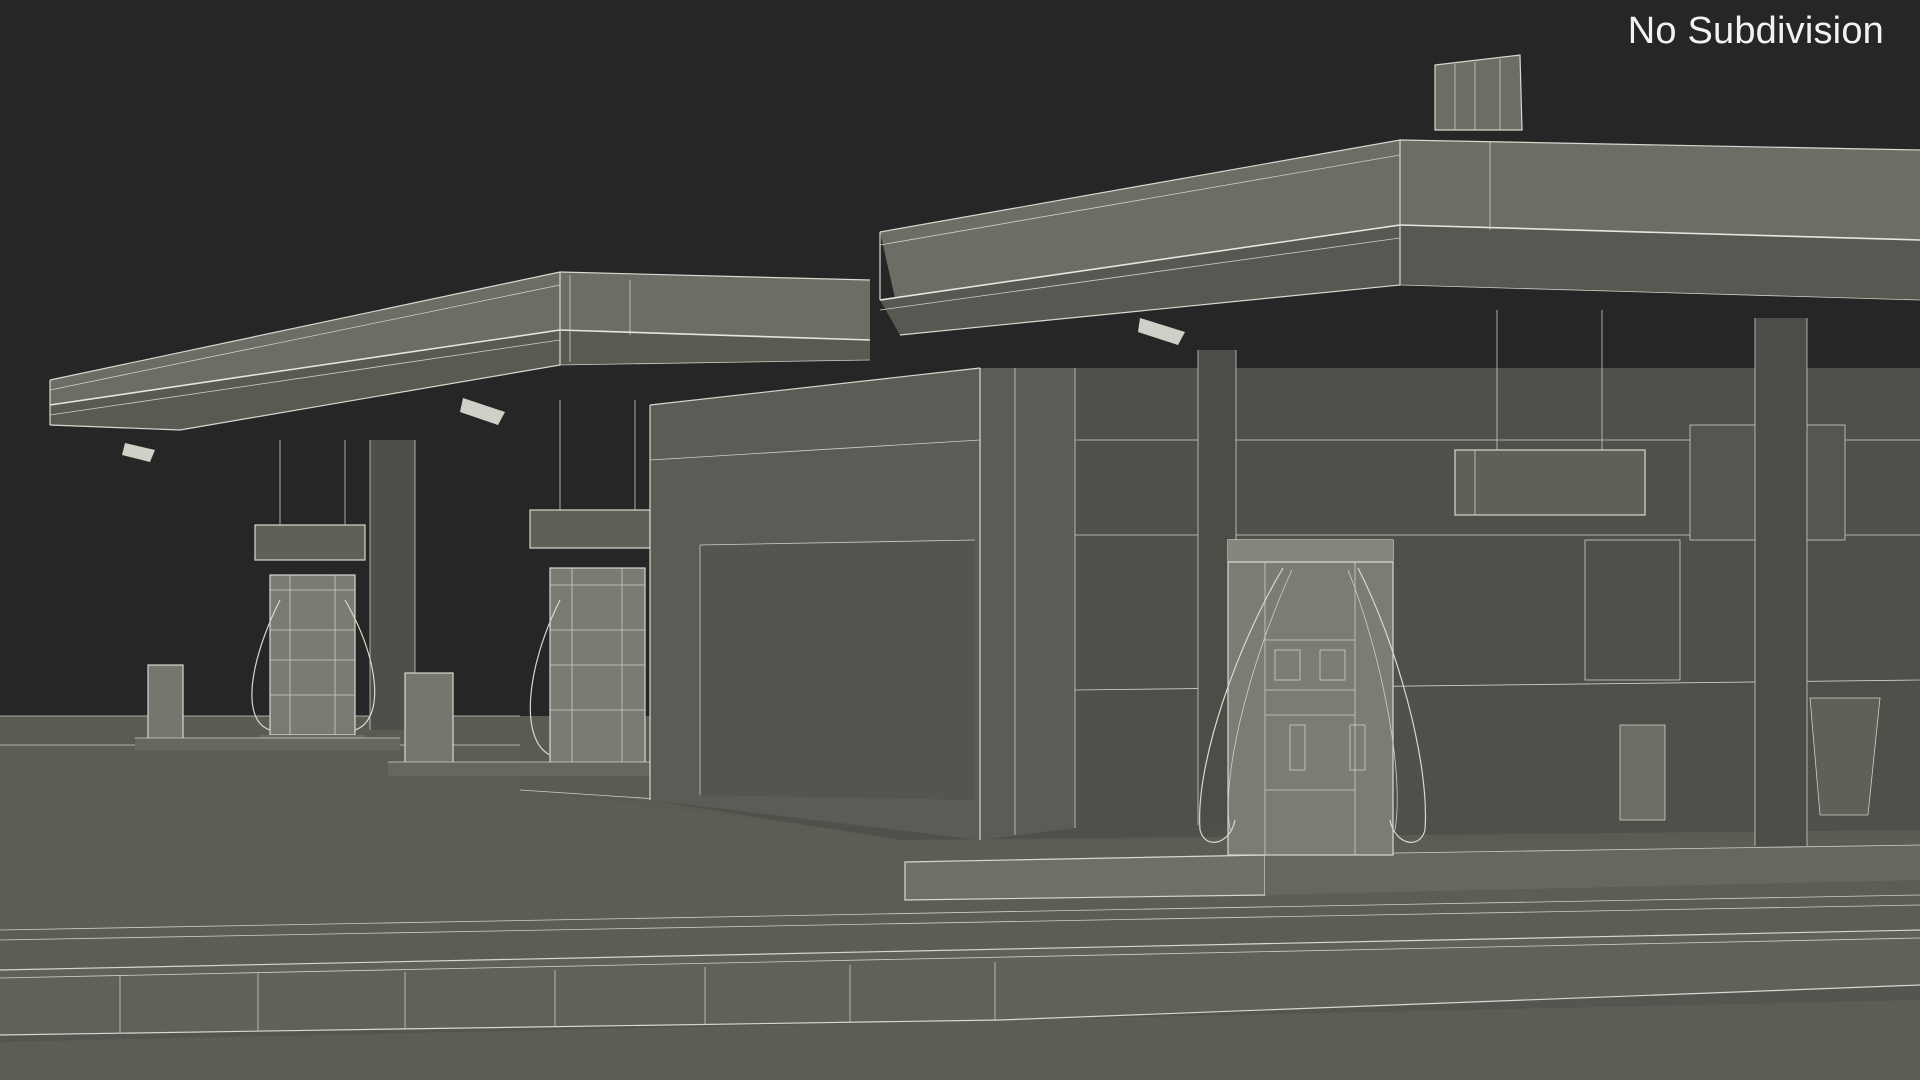 This screenshot has height=1080, width=1920. Describe the element at coordinates (1399, 195) in the screenshot. I see `front-canopy` at that location.